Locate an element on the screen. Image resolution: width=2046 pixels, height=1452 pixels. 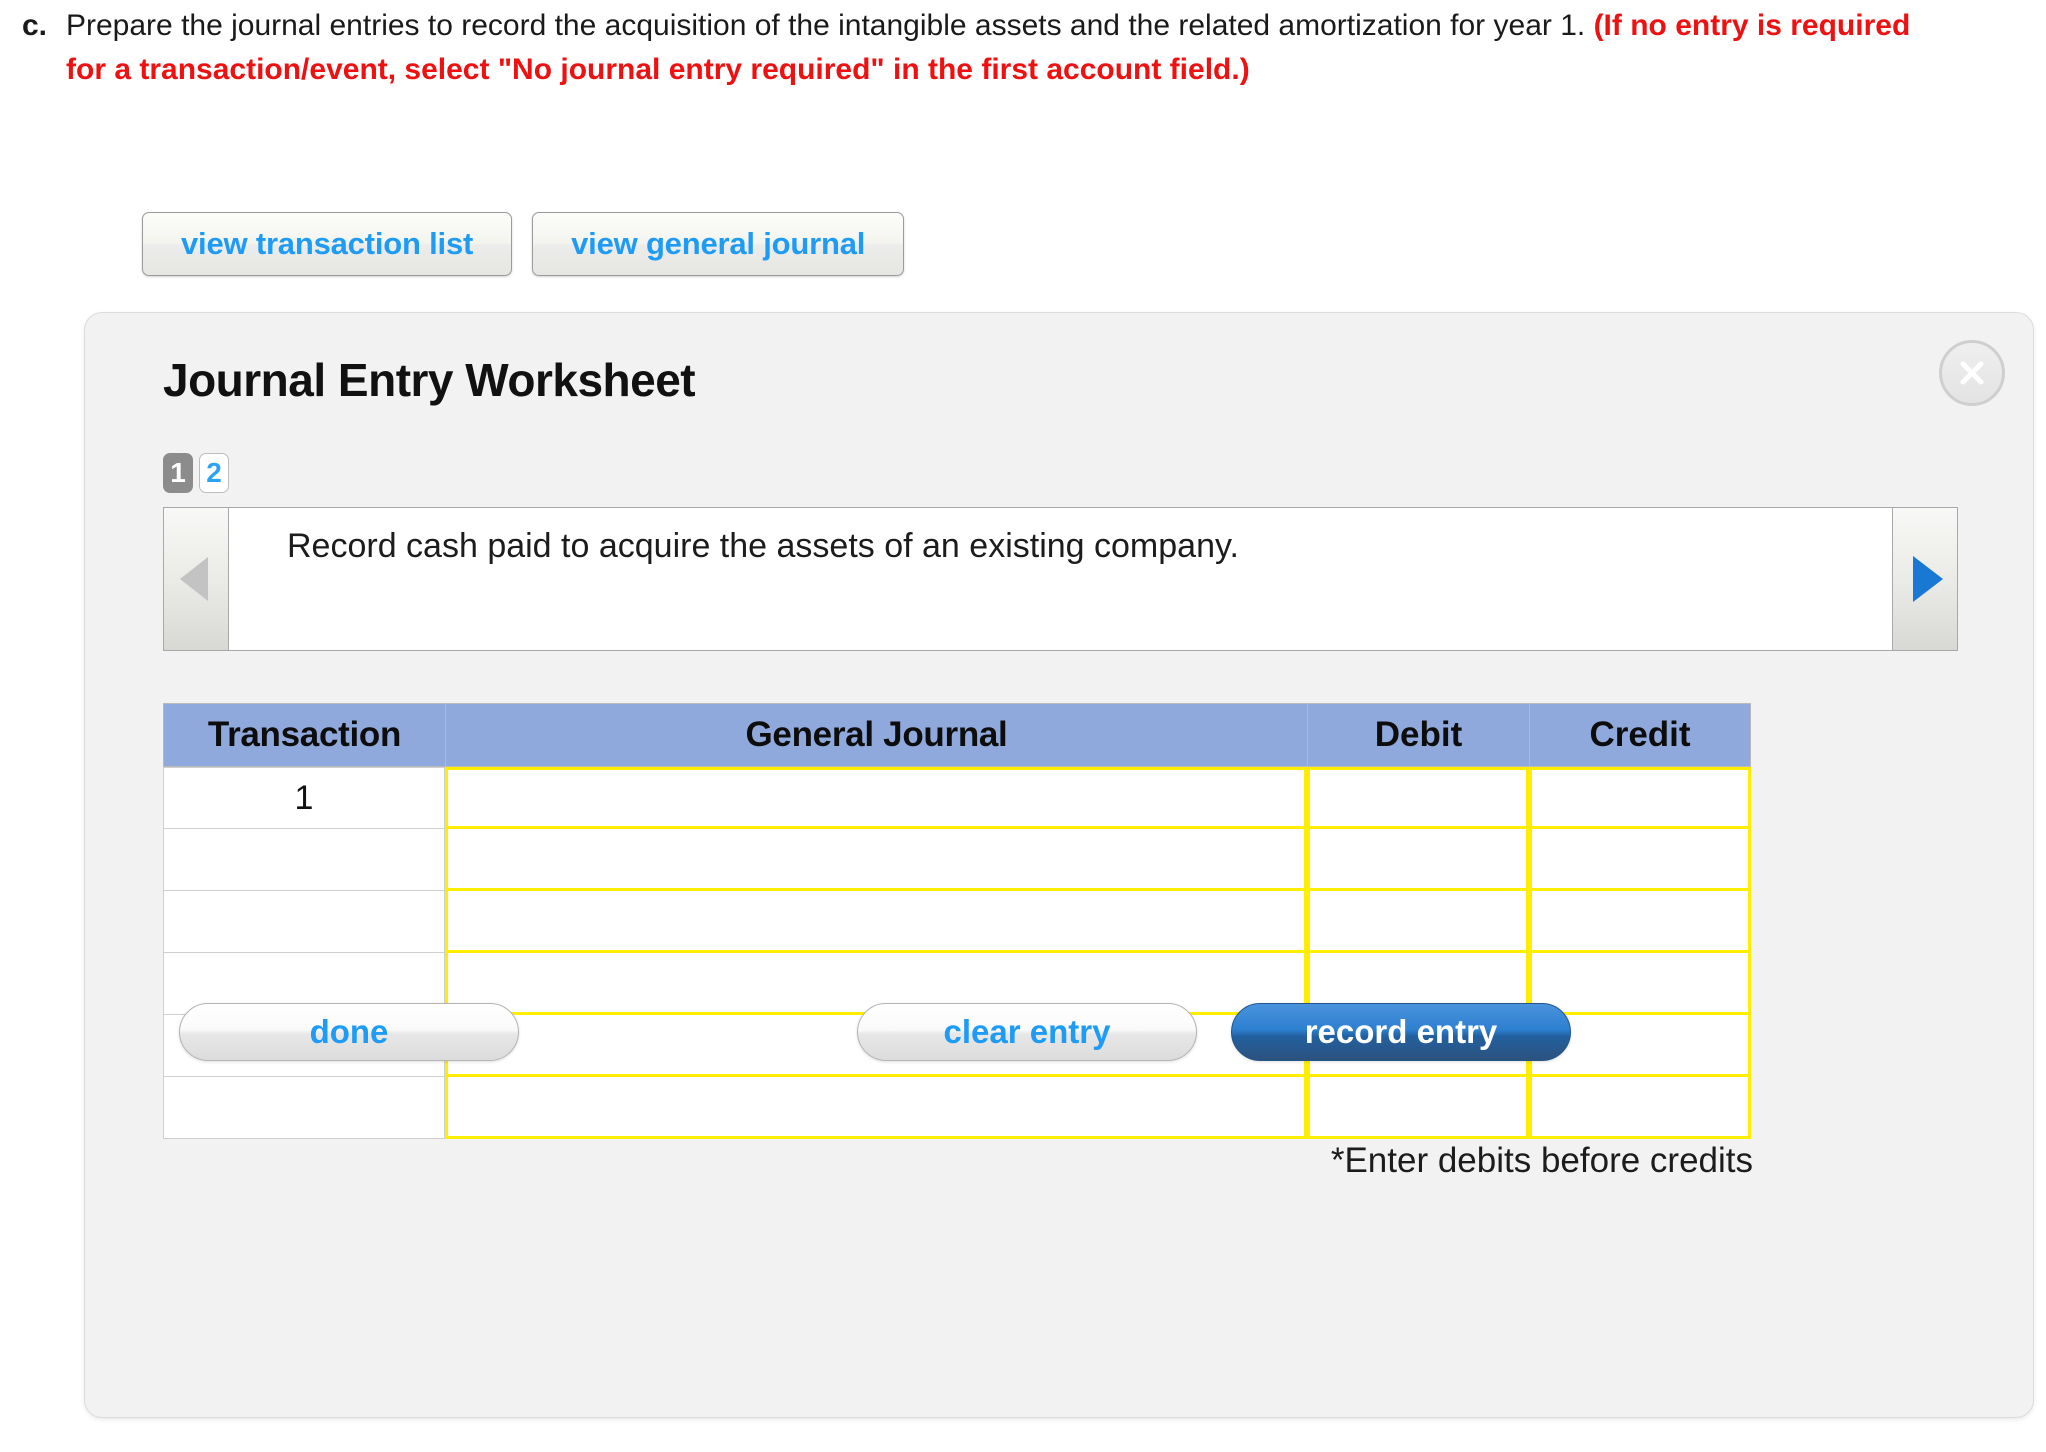
prompt-letter: c. is located at coordinates (35, 25).